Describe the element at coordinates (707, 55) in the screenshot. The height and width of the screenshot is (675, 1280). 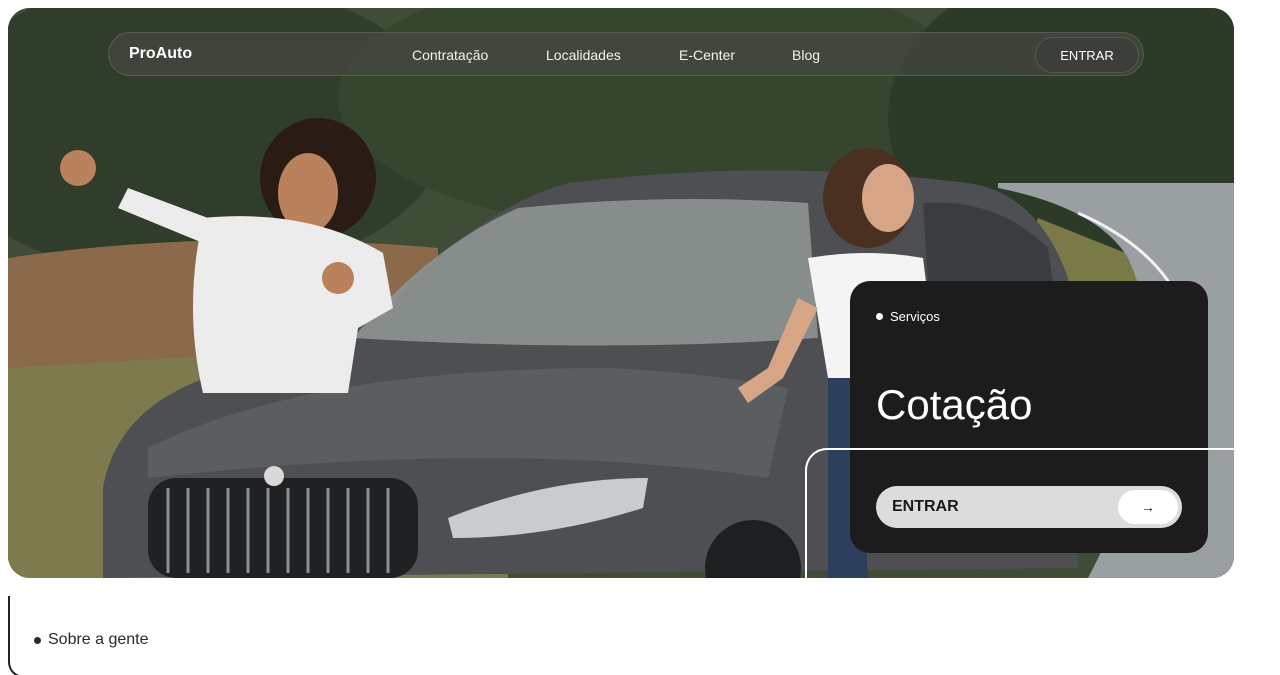
I see `nav-link-e-center: E-Center` at that location.